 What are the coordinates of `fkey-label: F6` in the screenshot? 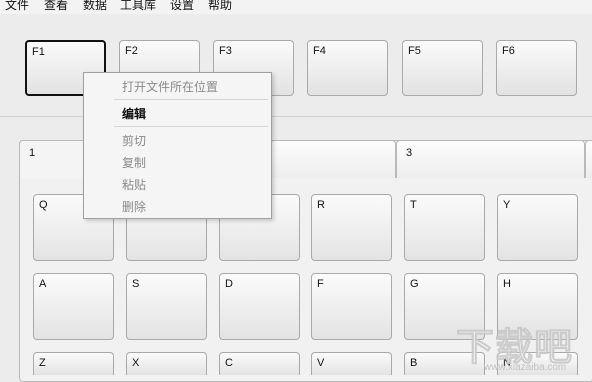 It's located at (508, 51).